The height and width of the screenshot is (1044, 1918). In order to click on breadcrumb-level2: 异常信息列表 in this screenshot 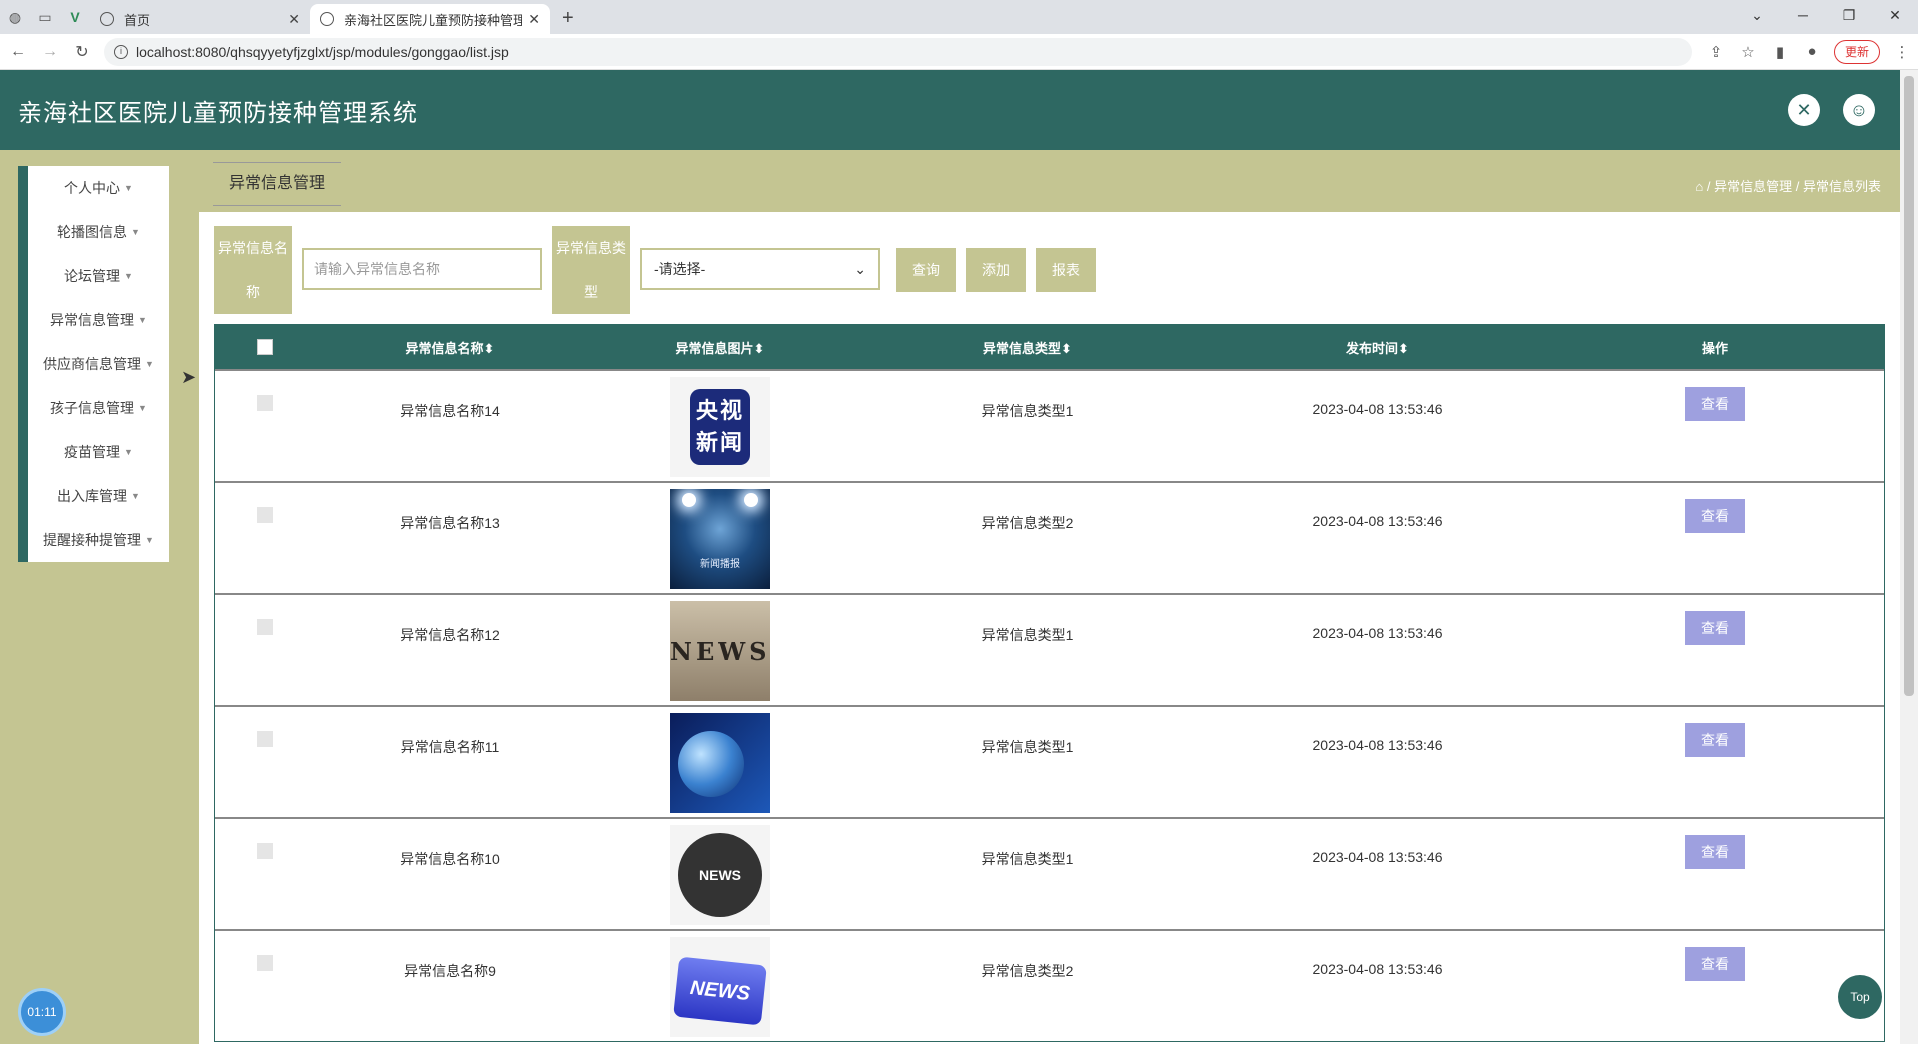, I will do `click(1841, 186)`.